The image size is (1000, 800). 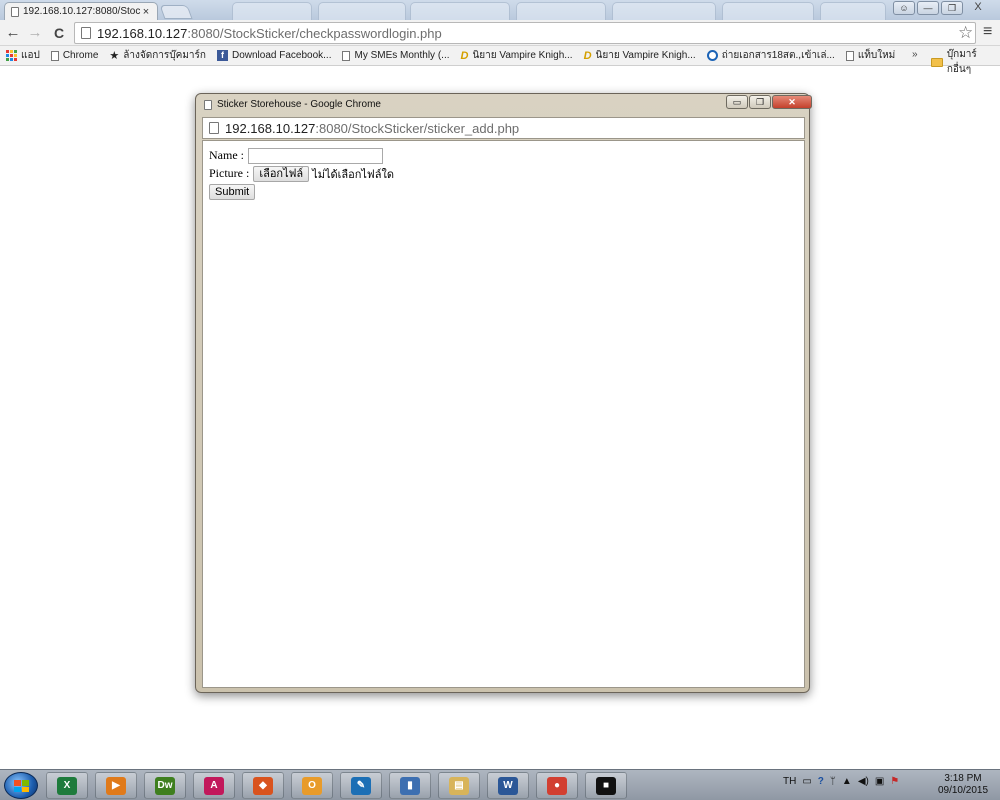 I want to click on taskbar-app-ms-office: ◆, so click(x=263, y=785).